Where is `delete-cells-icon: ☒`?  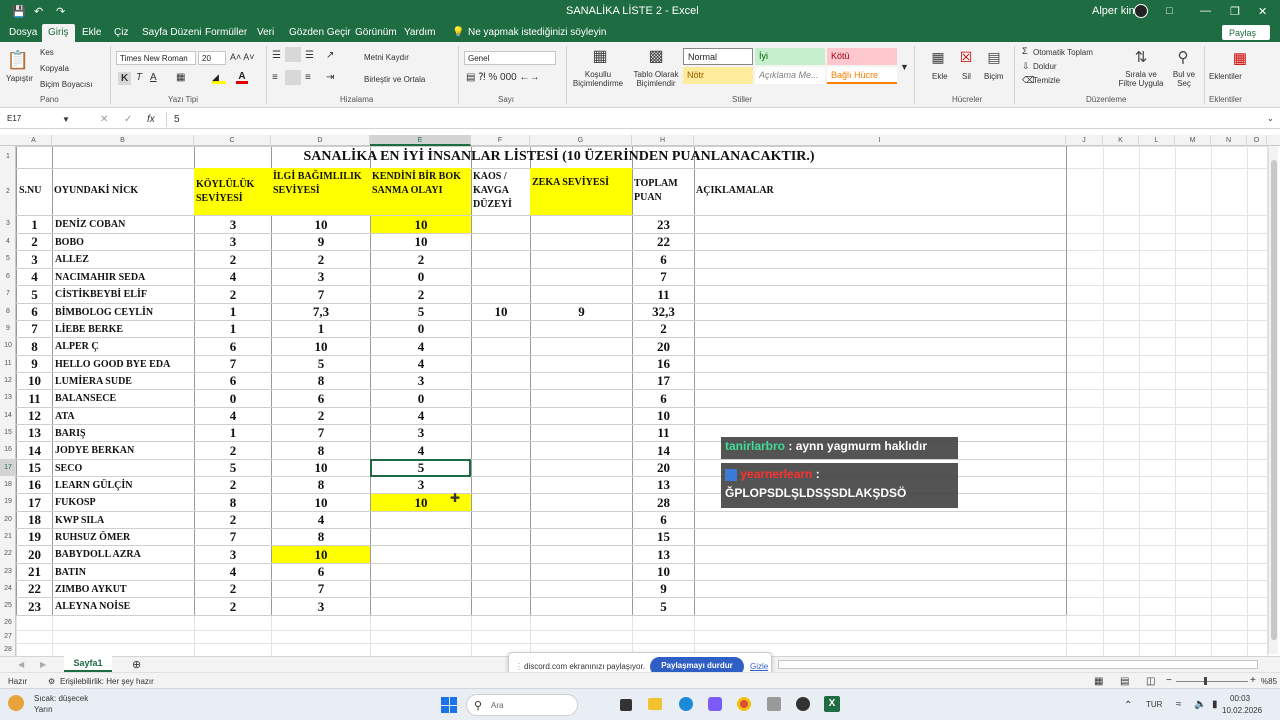
delete-cells-icon: ☒ is located at coordinates (966, 57).